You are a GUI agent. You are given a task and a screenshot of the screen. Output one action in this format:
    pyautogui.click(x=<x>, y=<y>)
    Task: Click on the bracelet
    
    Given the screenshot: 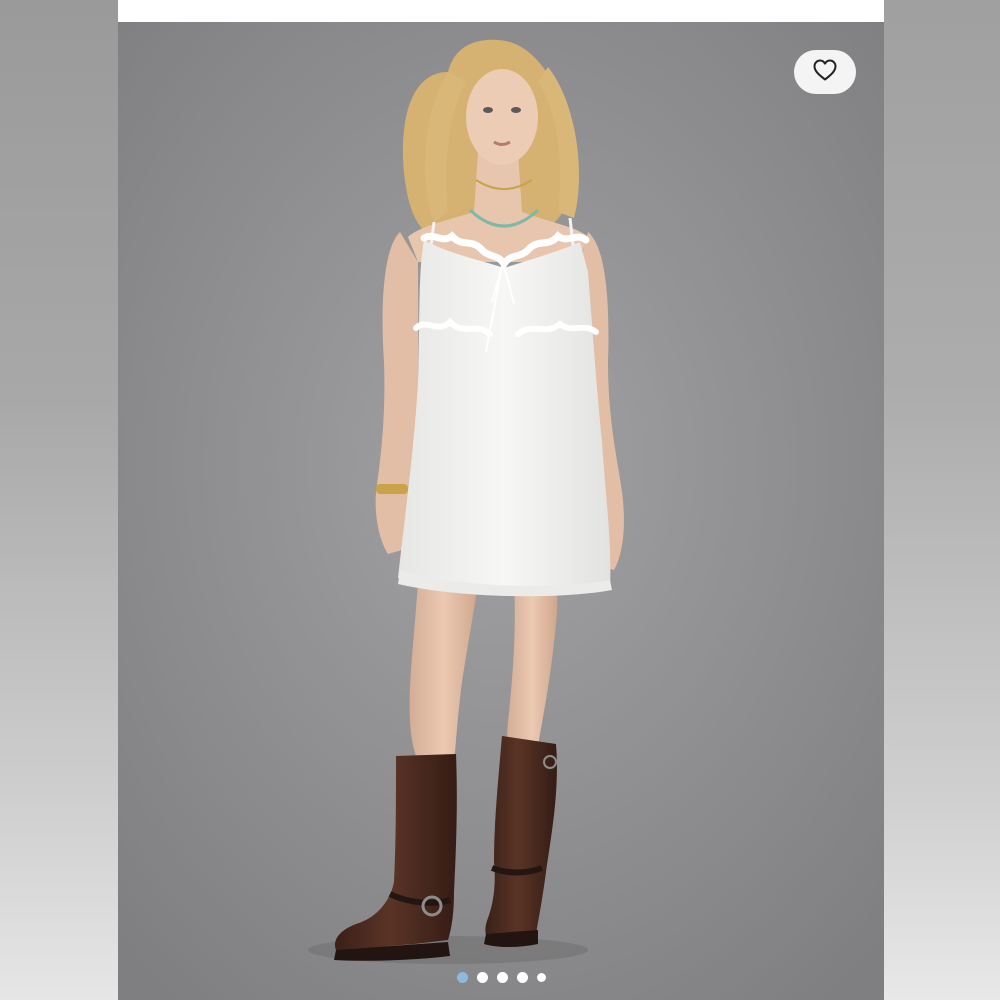 What is the action you would take?
    pyautogui.click(x=392, y=489)
    